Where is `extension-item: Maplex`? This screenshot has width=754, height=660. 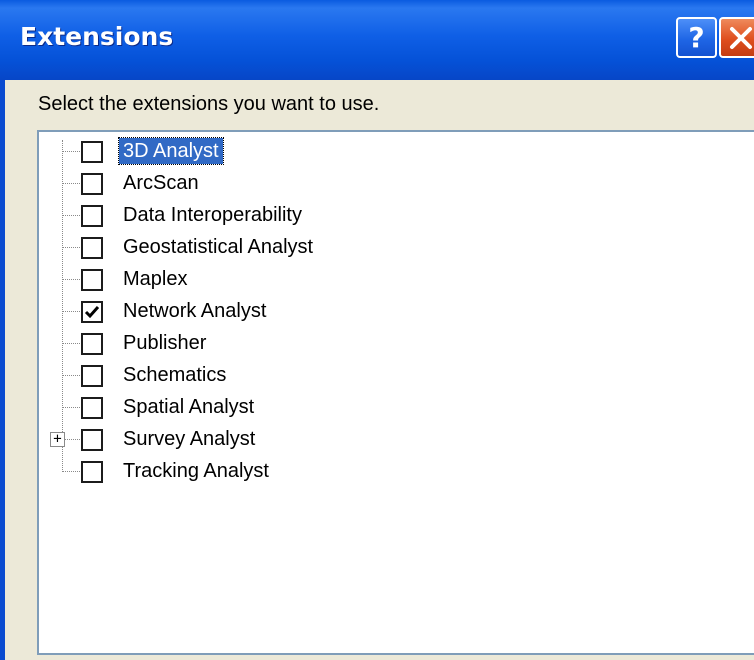 extension-item: Maplex is located at coordinates (362, 280).